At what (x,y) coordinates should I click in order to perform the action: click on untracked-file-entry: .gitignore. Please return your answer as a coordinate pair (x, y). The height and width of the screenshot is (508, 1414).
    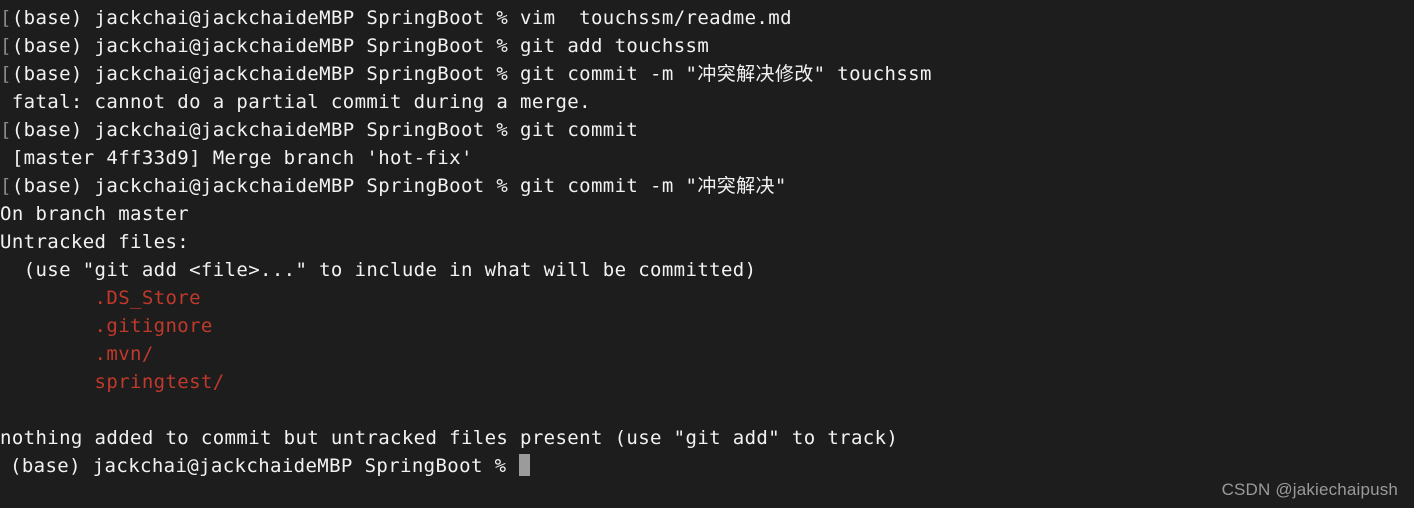
    Looking at the image, I should click on (106, 326).